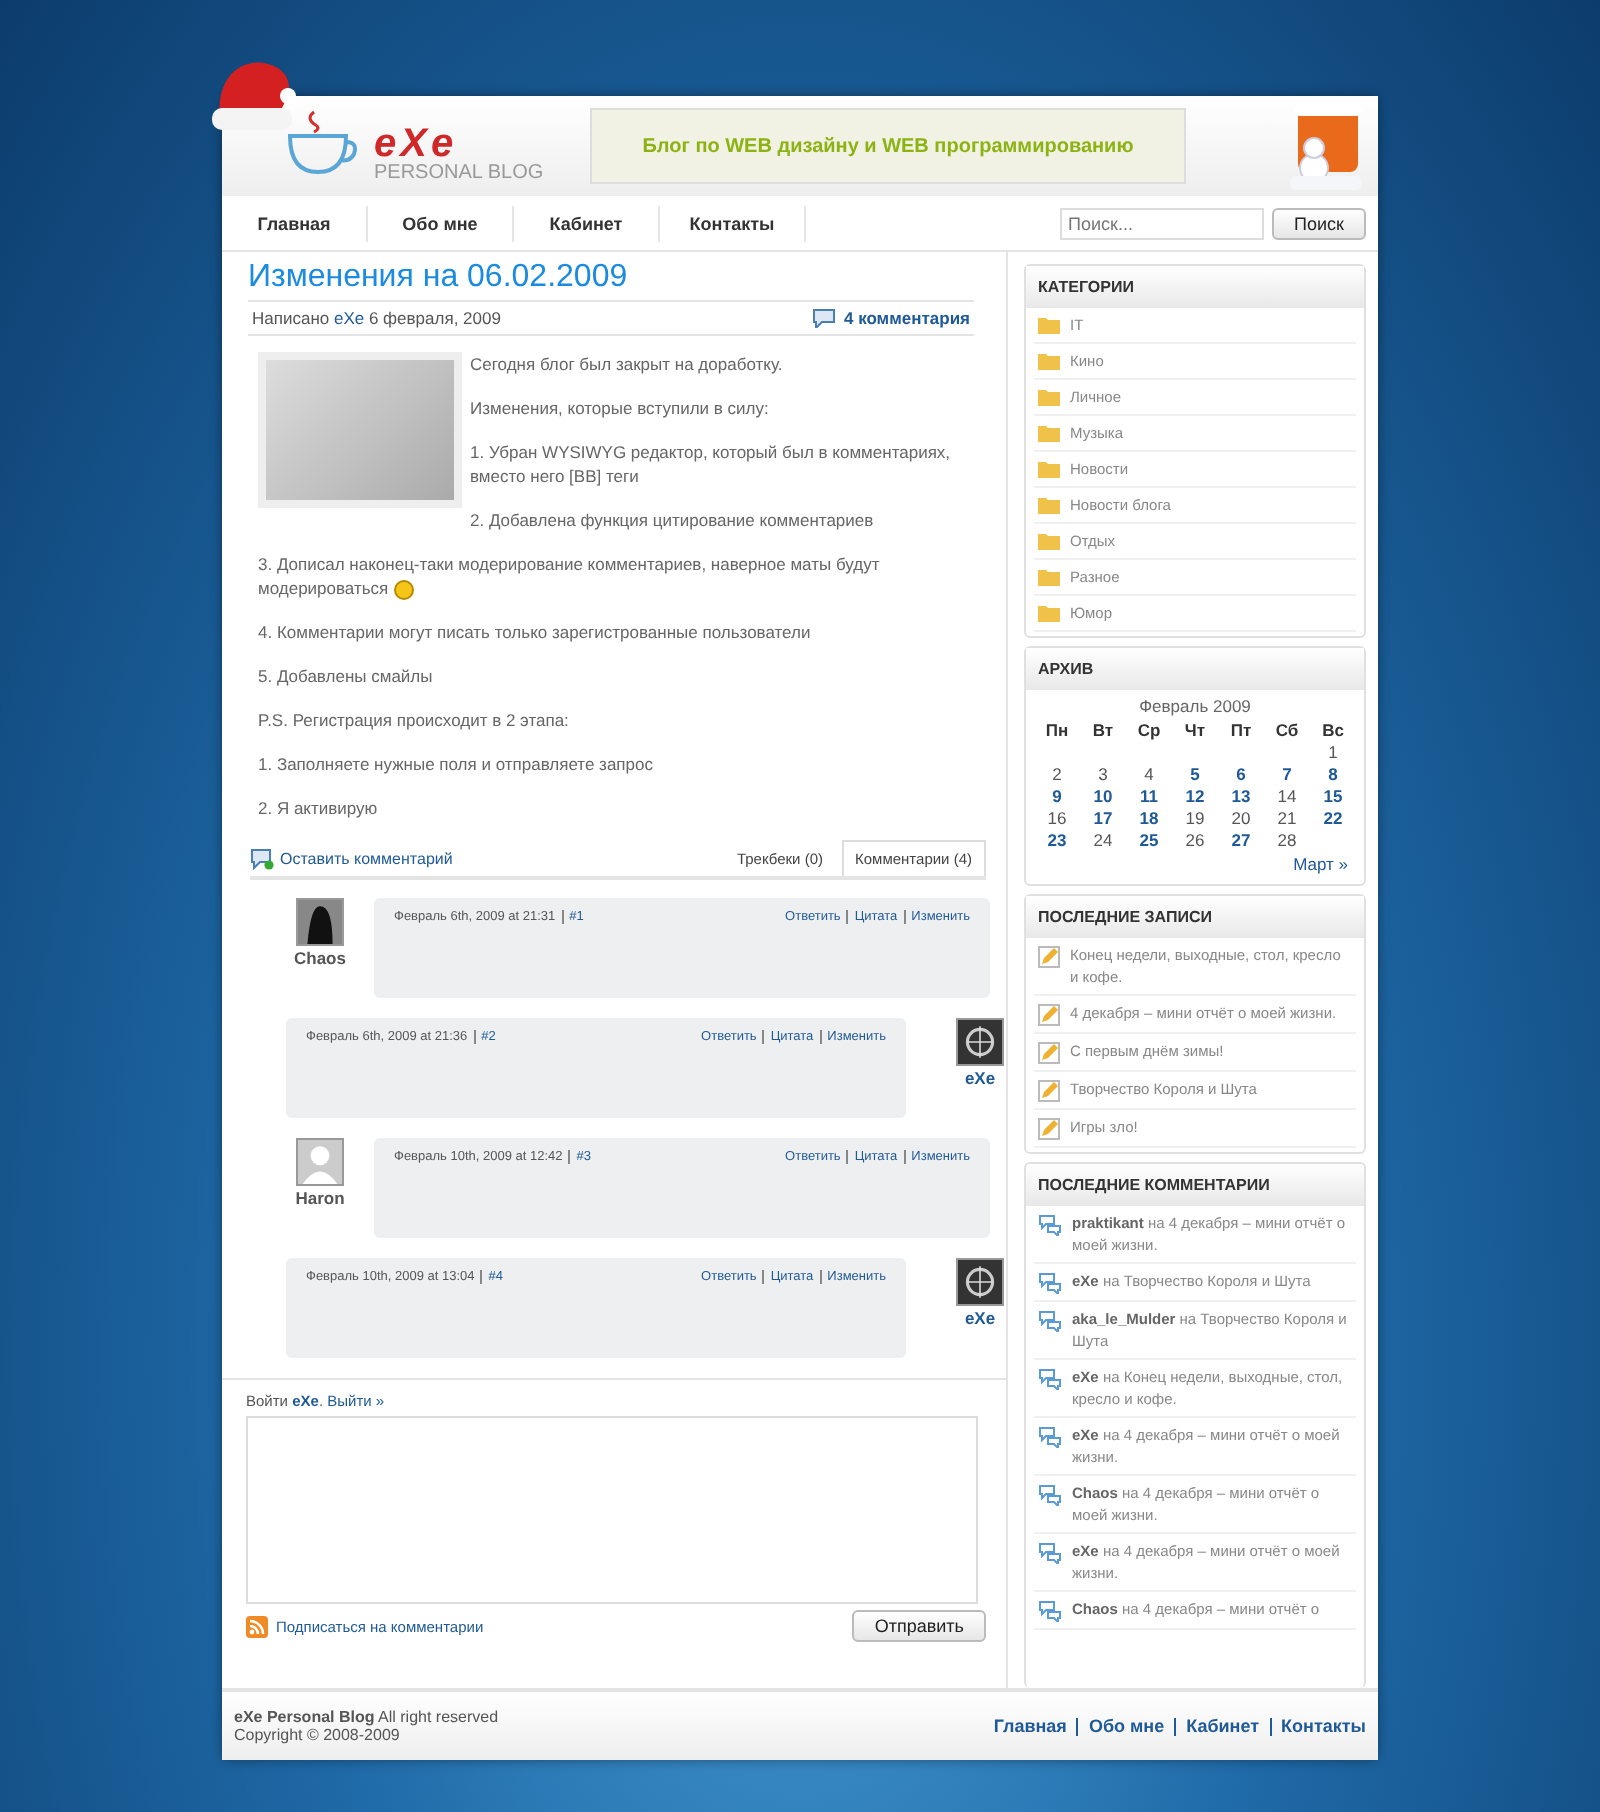  I want to click on weekday-label: Пн, so click(1057, 730).